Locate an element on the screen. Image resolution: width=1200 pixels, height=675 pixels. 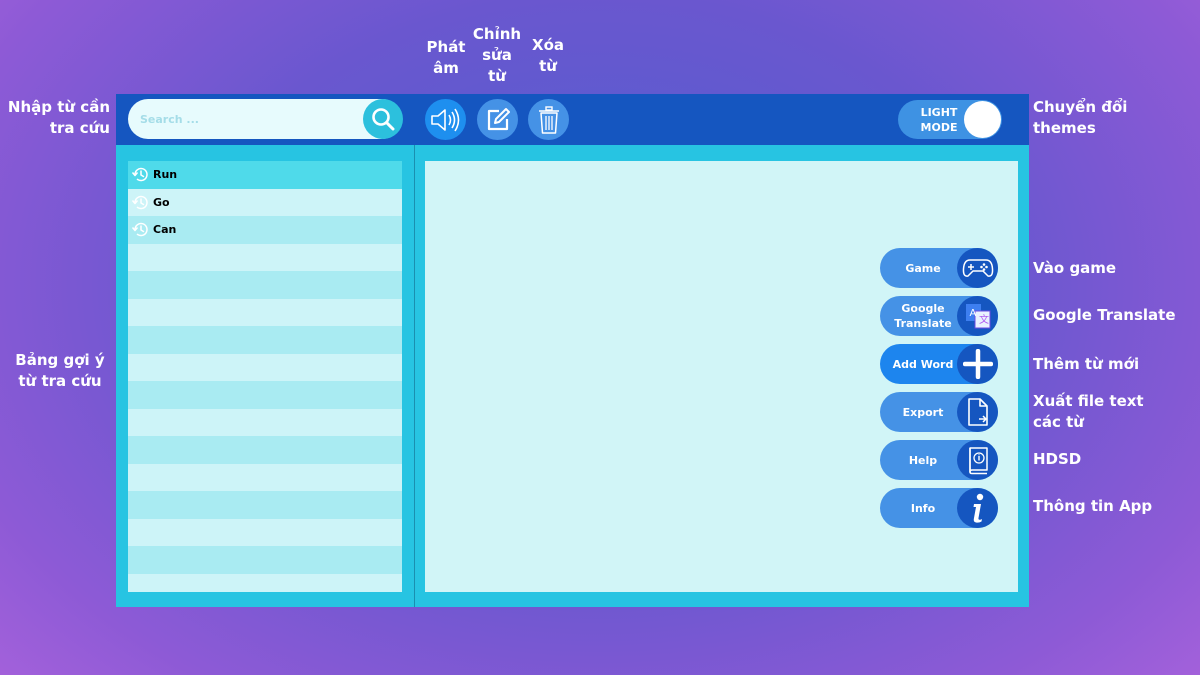
search-button is located at coordinates (383, 119).